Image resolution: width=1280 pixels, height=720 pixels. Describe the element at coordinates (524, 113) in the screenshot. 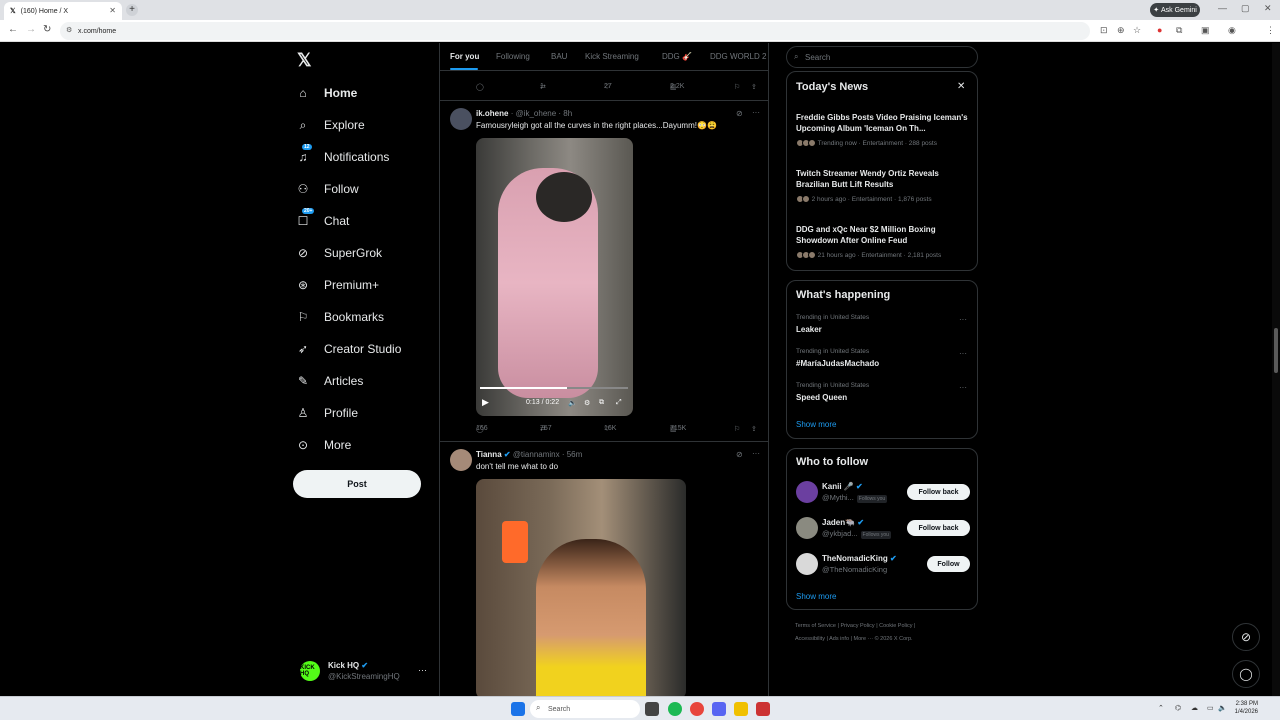

I see `post-author: ik.ohene · @ik_ohene · 8h` at that location.